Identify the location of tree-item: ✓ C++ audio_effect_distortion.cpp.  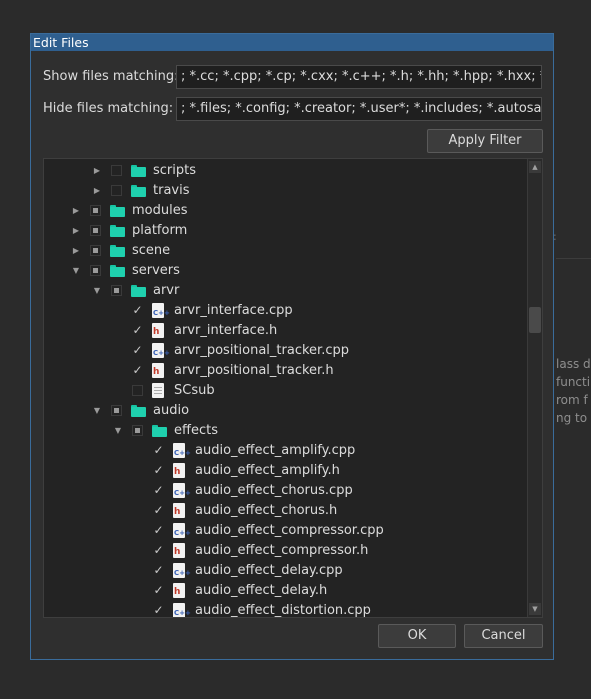
(286, 609).